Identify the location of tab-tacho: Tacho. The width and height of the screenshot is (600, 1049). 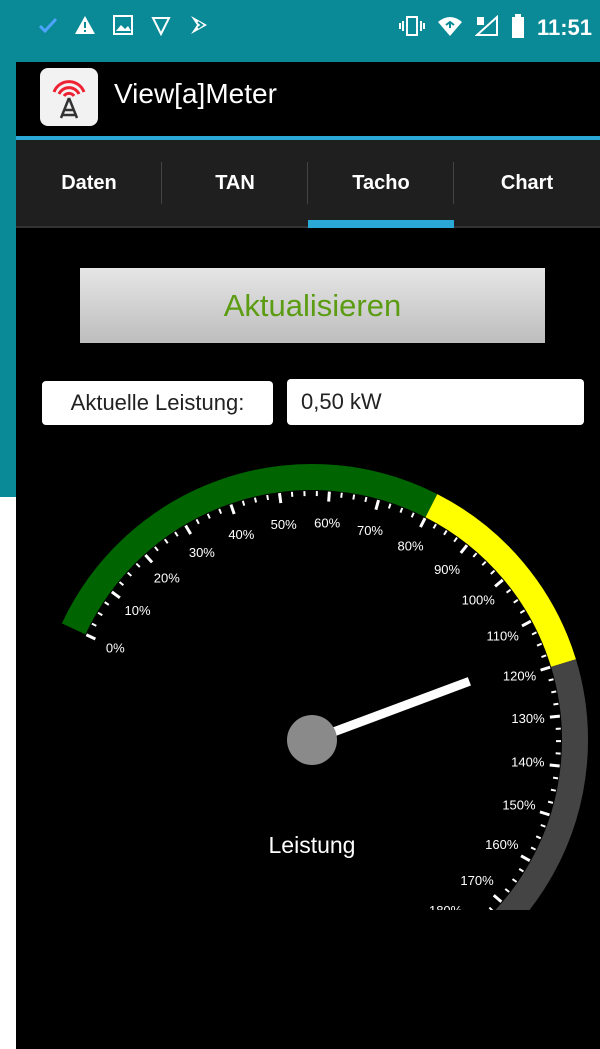
(381, 184).